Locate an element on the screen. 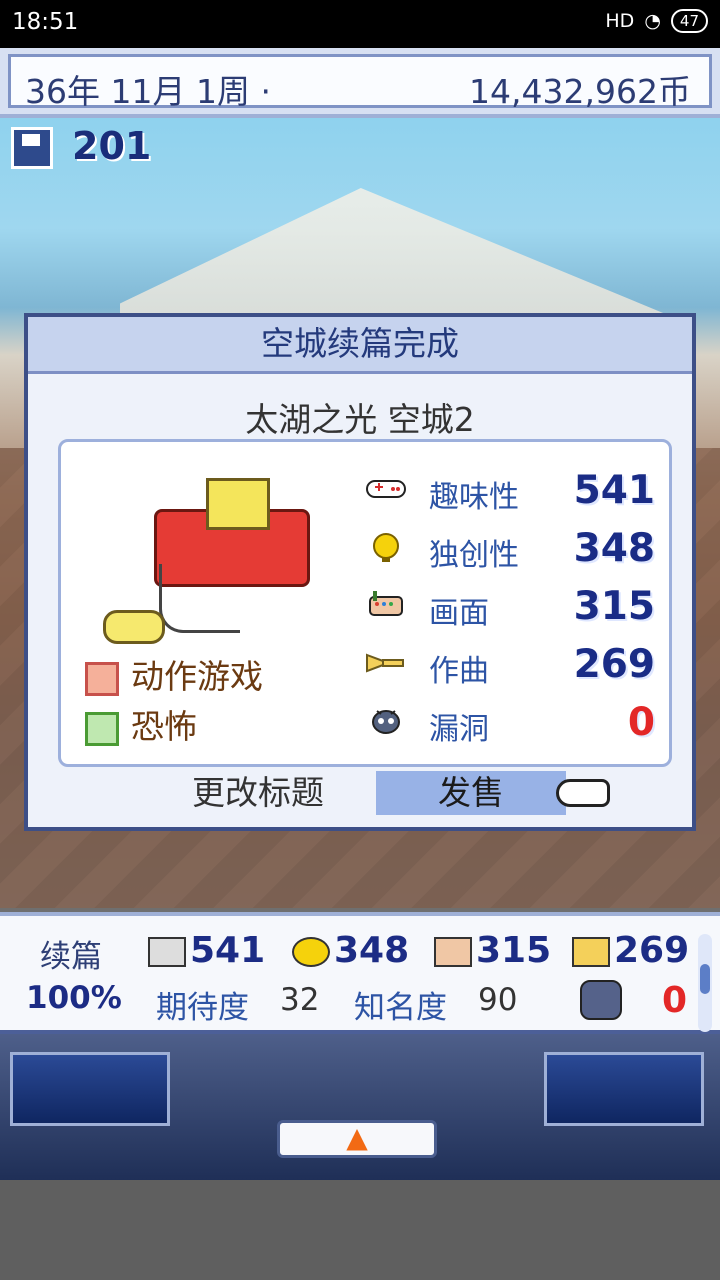 This screenshot has width=720, height=1280. top-bar: 36年 11月 1周 · 14,432,962币 is located at coordinates (360, 83).